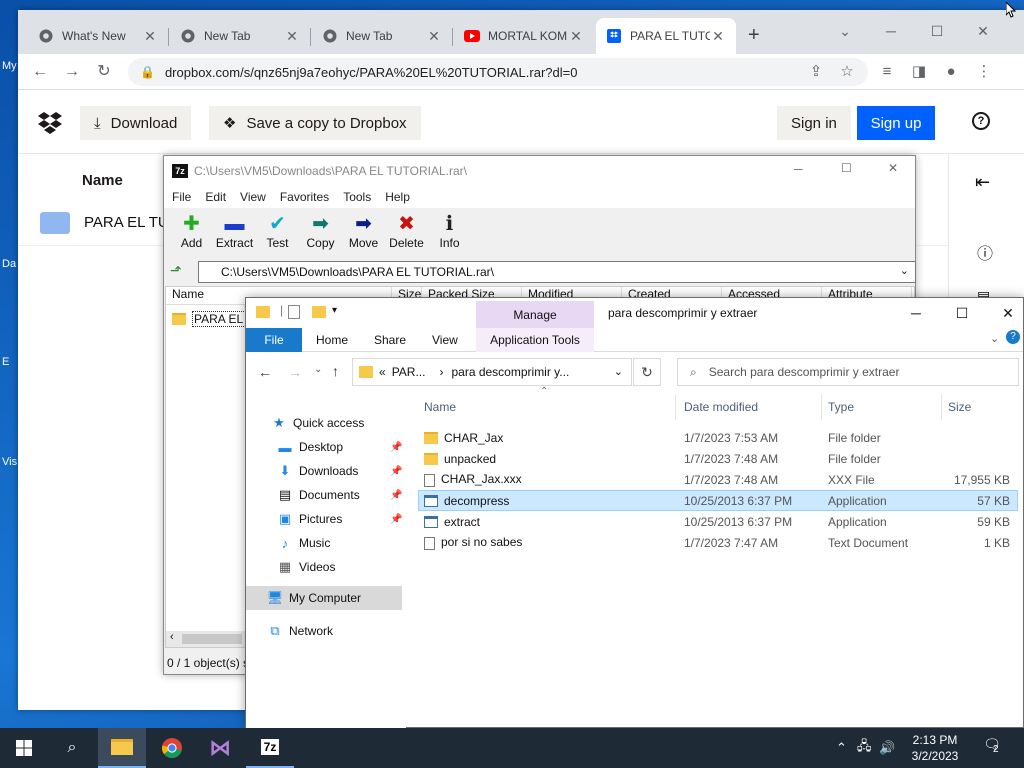 The image size is (1024, 768). I want to click on bookmark-star-icon: ☆, so click(847, 72).